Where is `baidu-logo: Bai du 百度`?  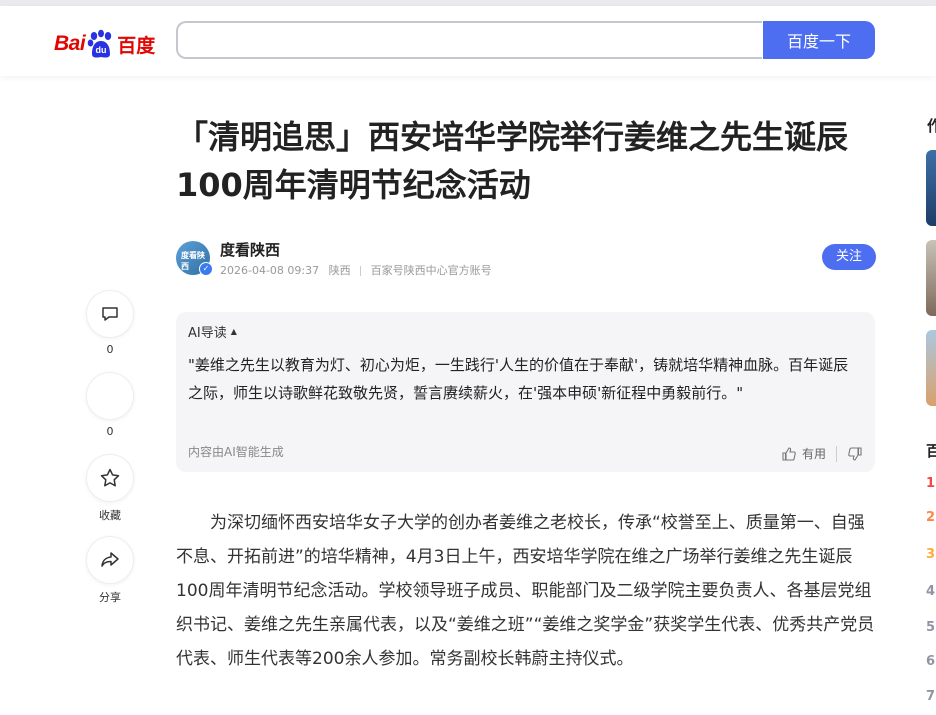 baidu-logo: Bai du 百度 is located at coordinates (104, 44).